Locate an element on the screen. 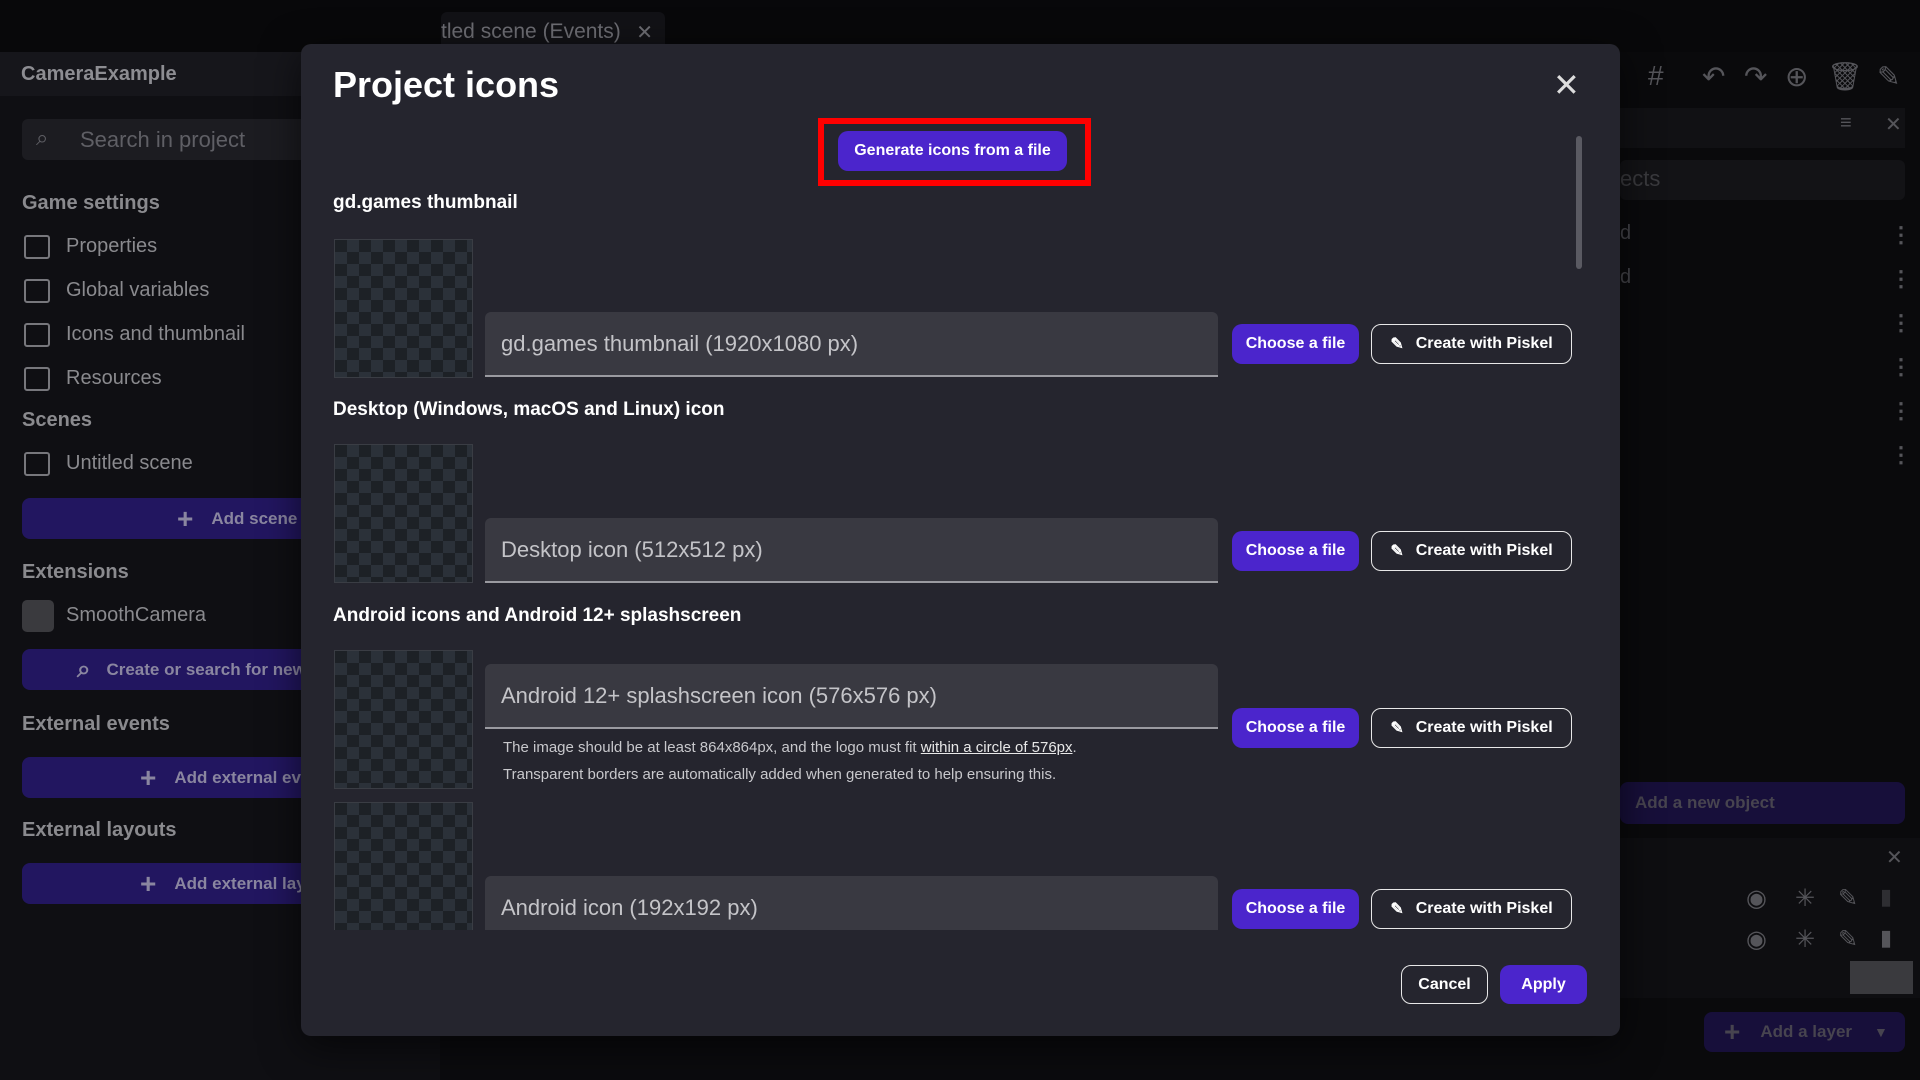 The image size is (1920, 1080). add-layer-label: Add a layer is located at coordinates (1806, 1031).